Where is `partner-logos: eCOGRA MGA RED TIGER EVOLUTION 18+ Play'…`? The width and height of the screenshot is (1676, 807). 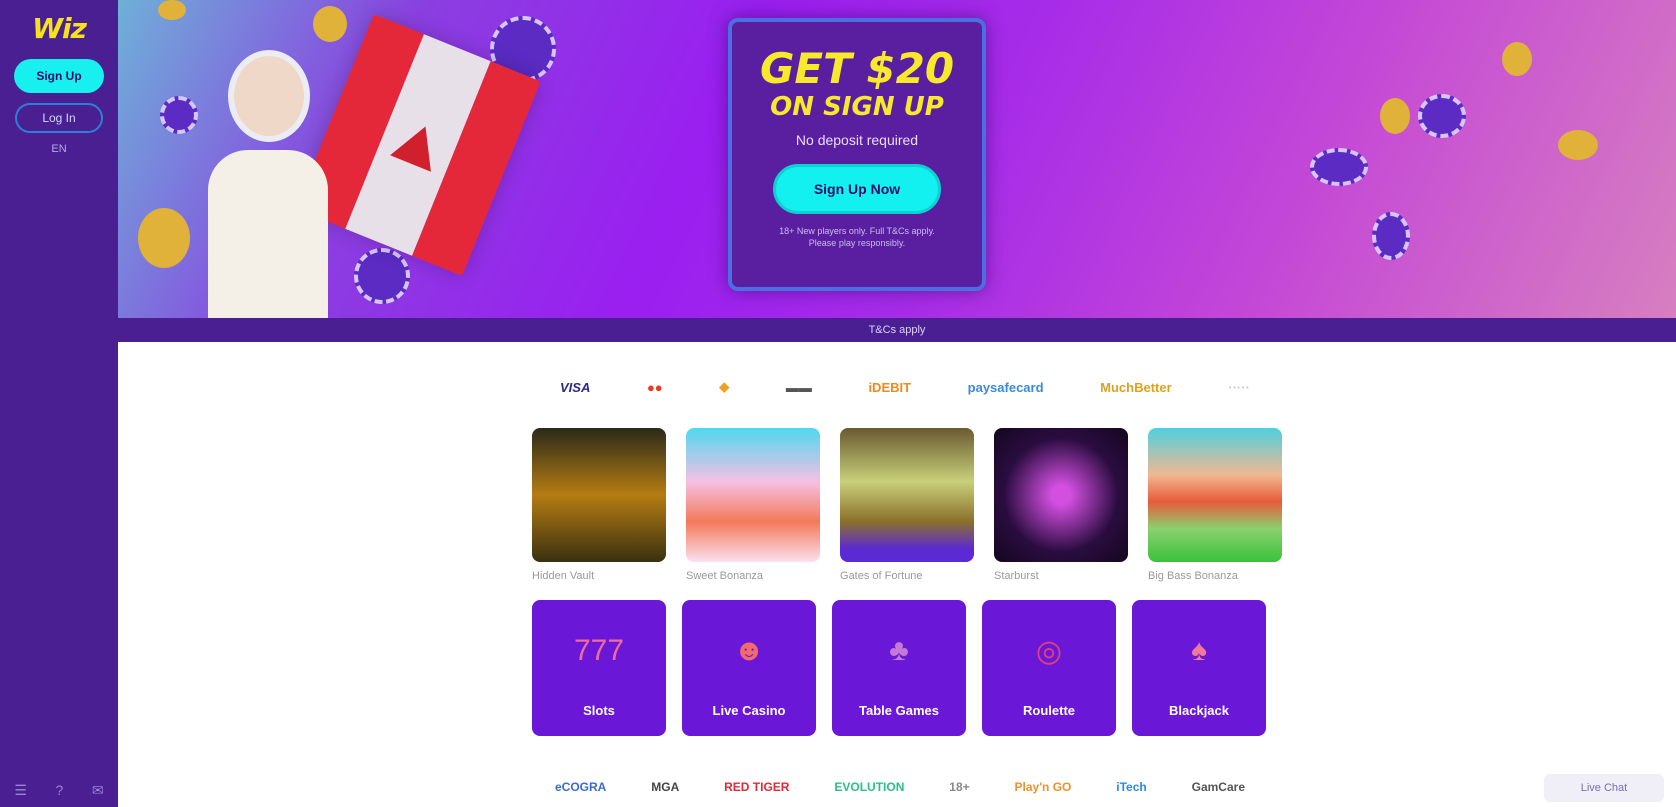 partner-logos: eCOGRA MGA RED TIGER EVOLUTION 18+ Play'… is located at coordinates (900, 787).